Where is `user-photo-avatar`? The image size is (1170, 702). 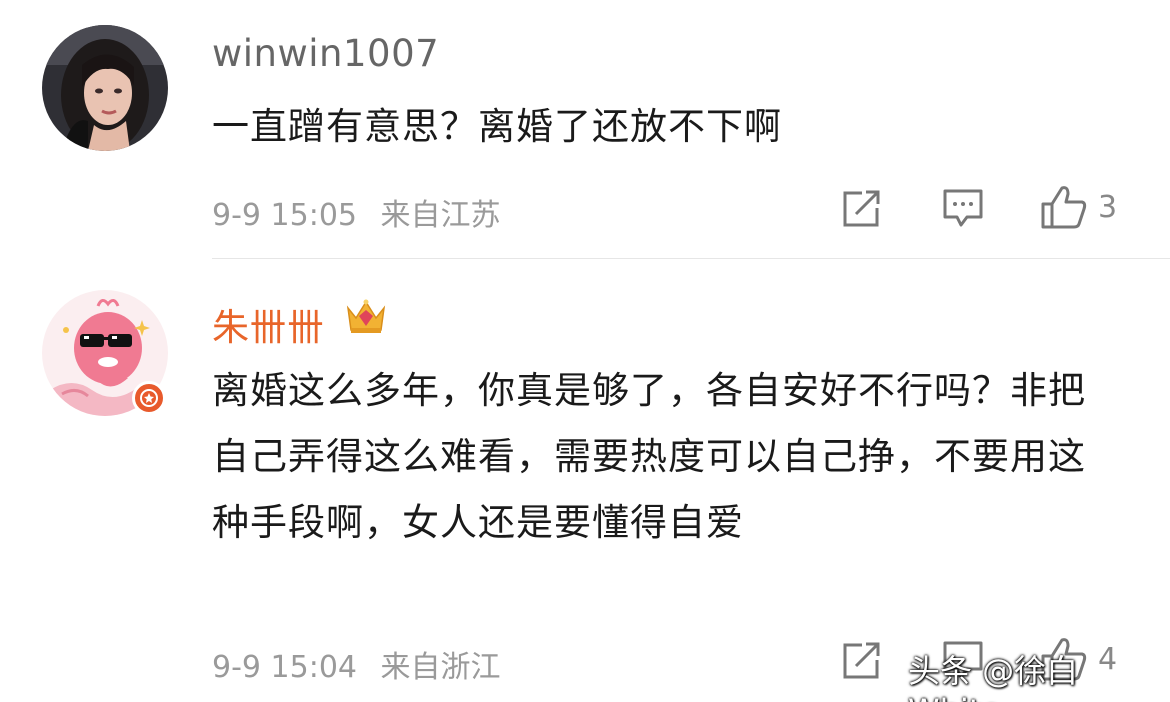
user-photo-avatar is located at coordinates (105, 88).